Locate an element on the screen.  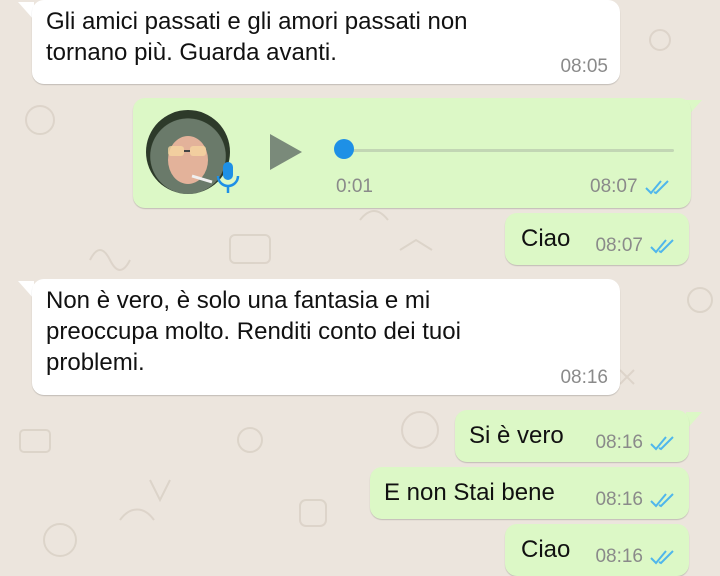
message-meta: 08:05 is located at coordinates (584, 67).